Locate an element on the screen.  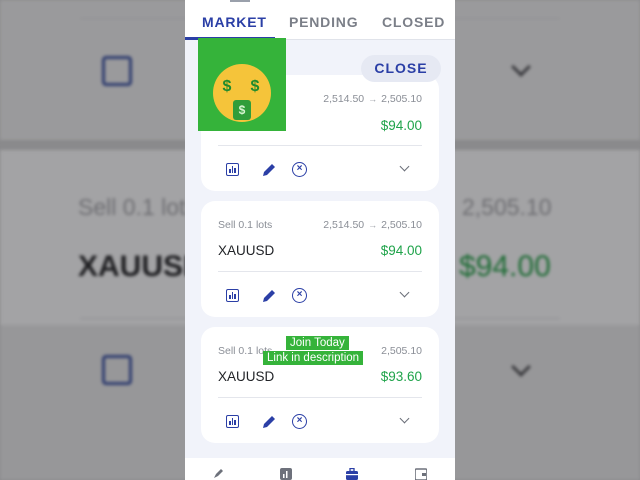
trade-lots: Sell 0.1 lots is located at coordinates (245, 225).